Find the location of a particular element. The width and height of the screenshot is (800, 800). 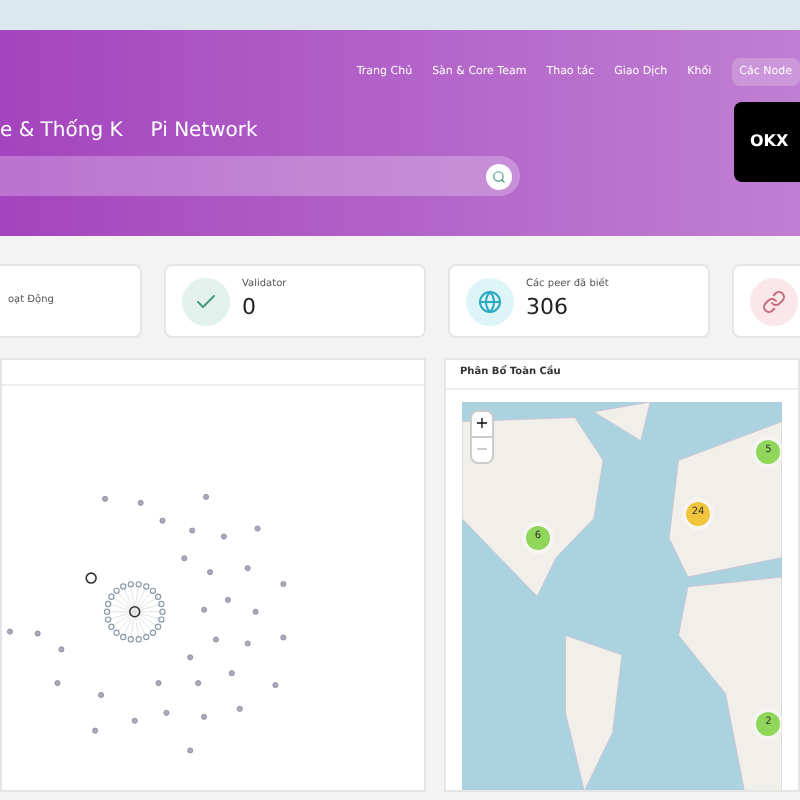

check-icon is located at coordinates (206, 301).